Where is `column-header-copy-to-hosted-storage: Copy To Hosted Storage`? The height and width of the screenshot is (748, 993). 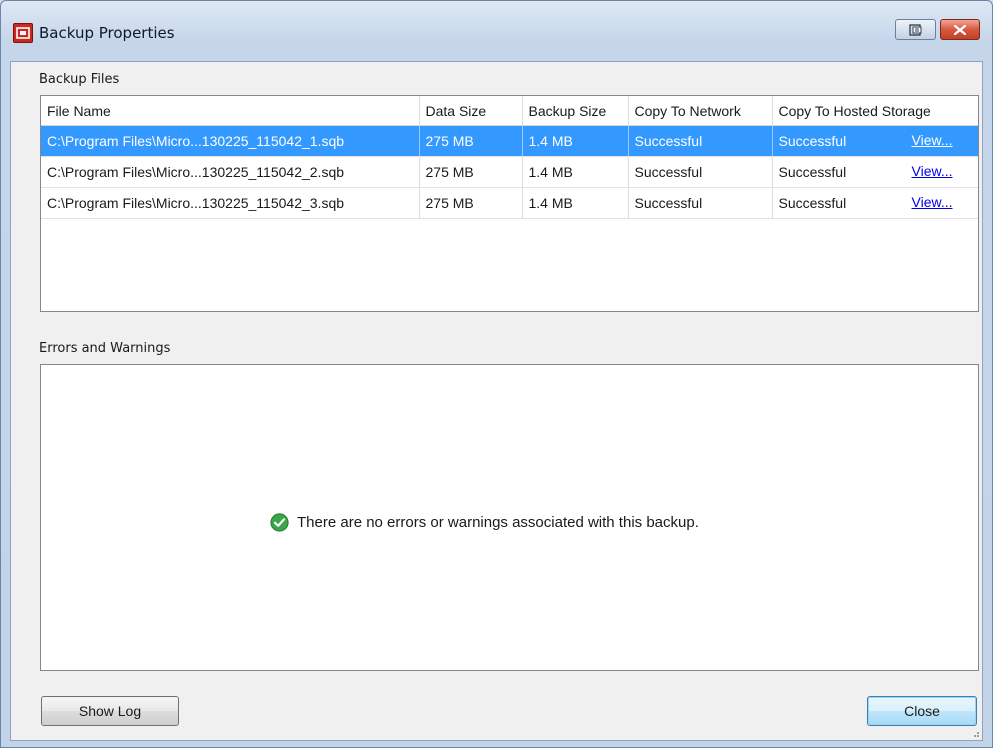 column-header-copy-to-hosted-storage: Copy To Hosted Storage is located at coordinates (875, 111).